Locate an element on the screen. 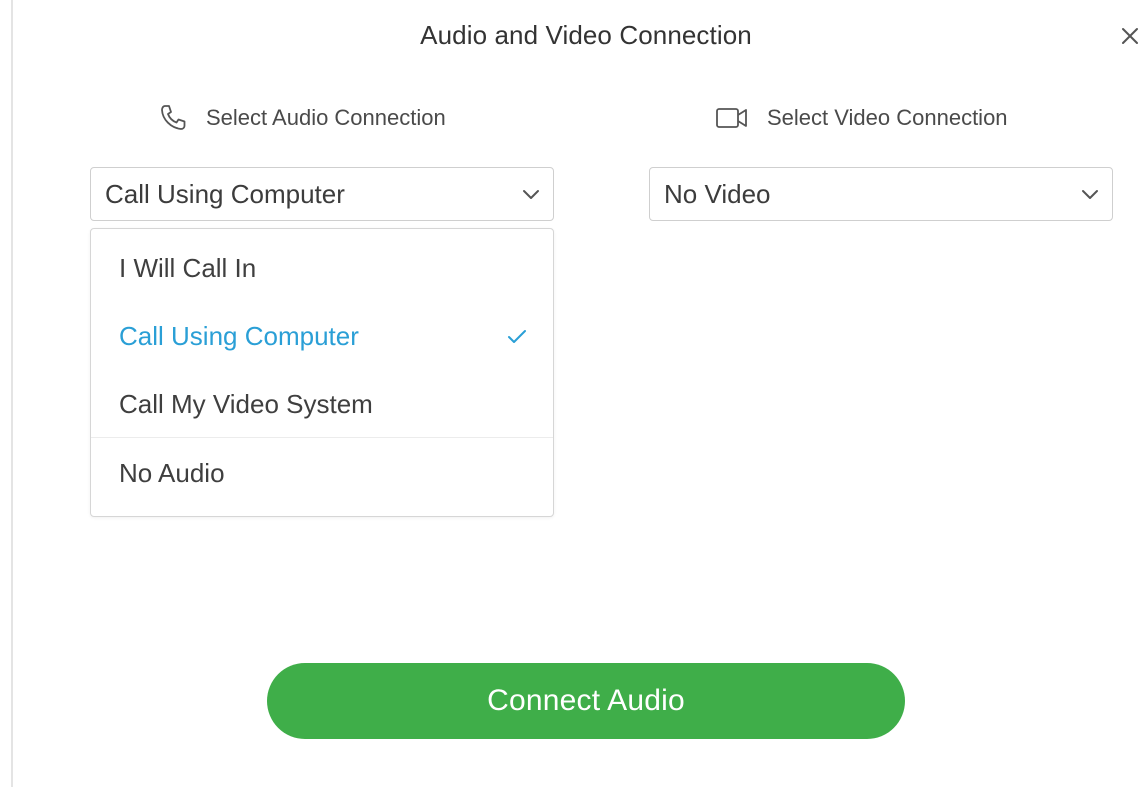  connect-audio-button: Connect Audio is located at coordinates (586, 701).